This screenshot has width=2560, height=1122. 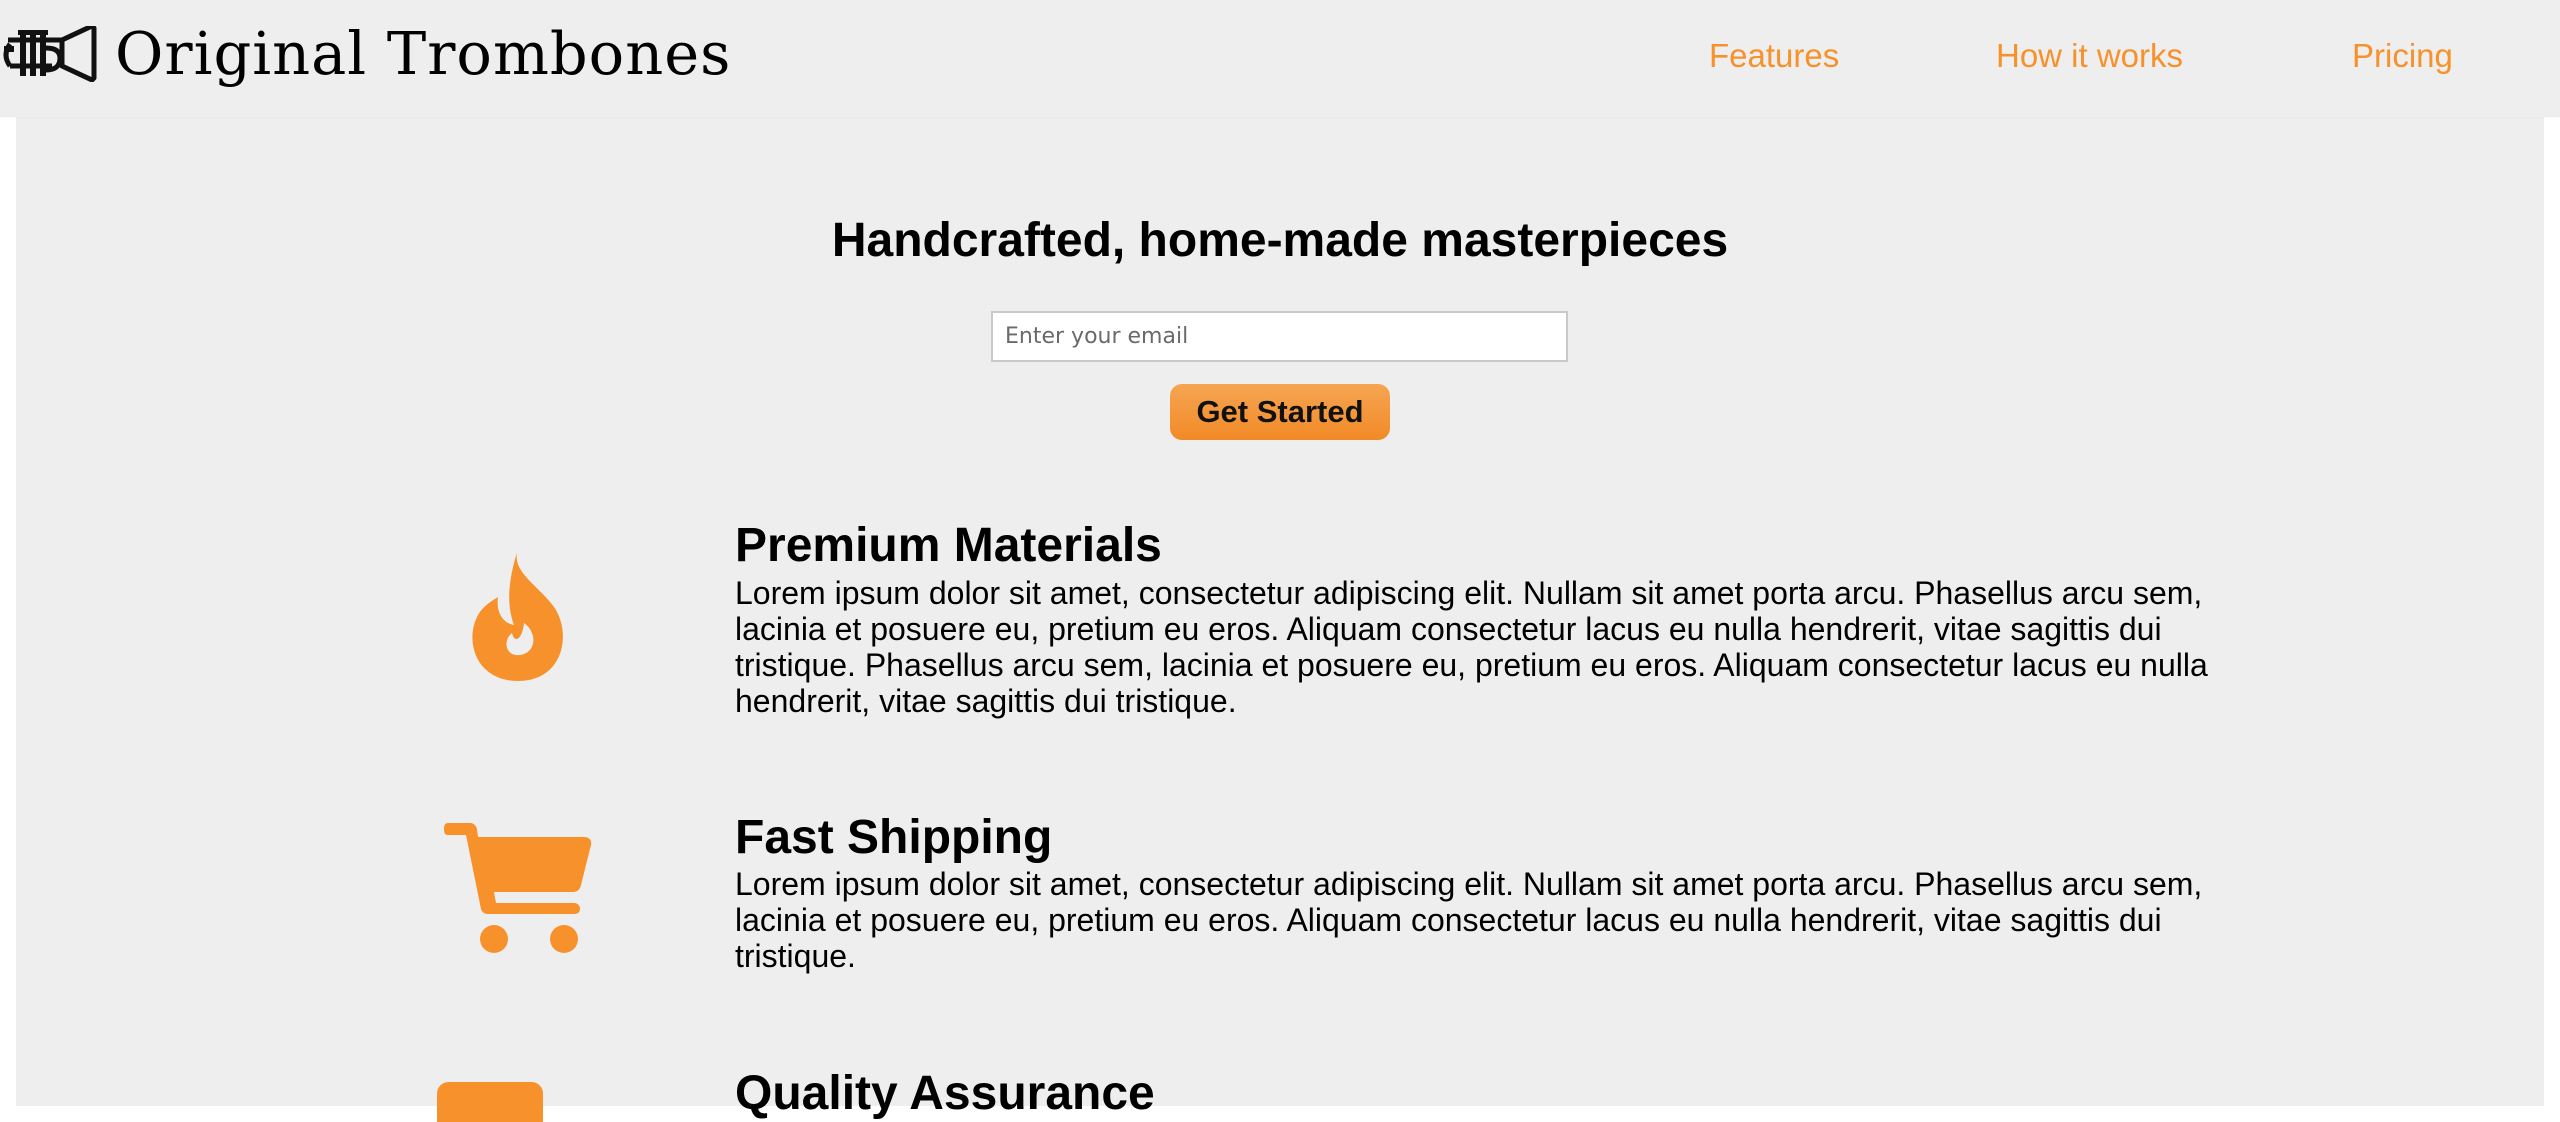 What do you see at coordinates (518, 888) in the screenshot?
I see `shopping-cart-icon` at bounding box center [518, 888].